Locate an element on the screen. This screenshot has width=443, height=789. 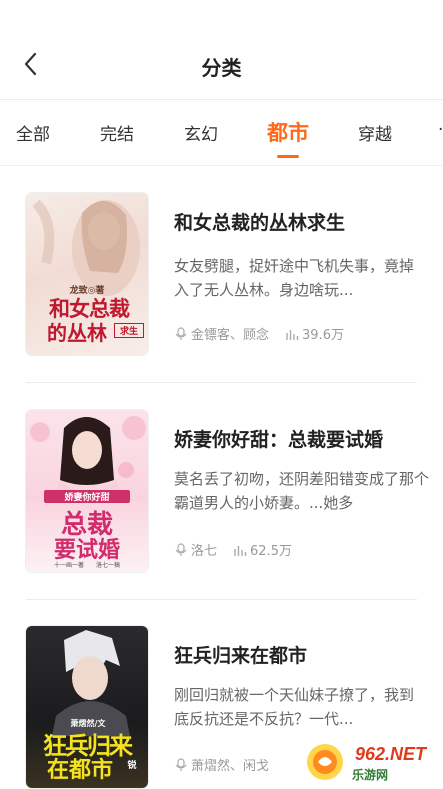
tab-time-travel: 穿越 is located at coordinates (375, 132).